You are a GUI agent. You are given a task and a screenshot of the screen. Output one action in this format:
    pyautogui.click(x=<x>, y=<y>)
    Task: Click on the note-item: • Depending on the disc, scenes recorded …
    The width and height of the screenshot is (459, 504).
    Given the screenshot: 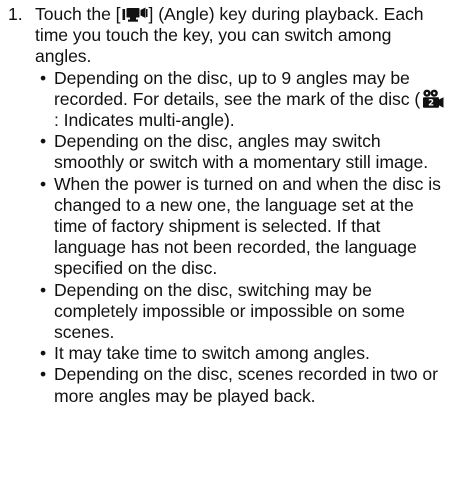 What is the action you would take?
    pyautogui.click(x=243, y=385)
    